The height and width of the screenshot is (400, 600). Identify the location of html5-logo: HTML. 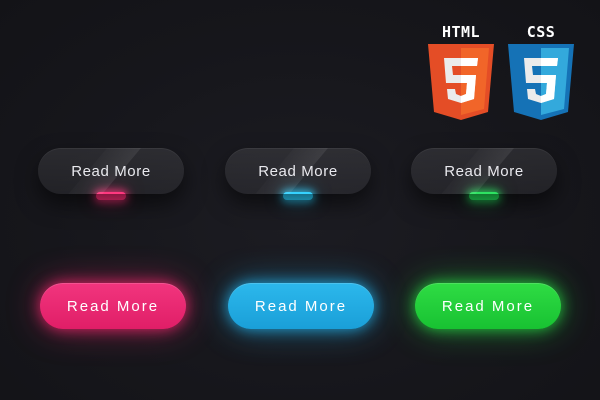
(461, 74).